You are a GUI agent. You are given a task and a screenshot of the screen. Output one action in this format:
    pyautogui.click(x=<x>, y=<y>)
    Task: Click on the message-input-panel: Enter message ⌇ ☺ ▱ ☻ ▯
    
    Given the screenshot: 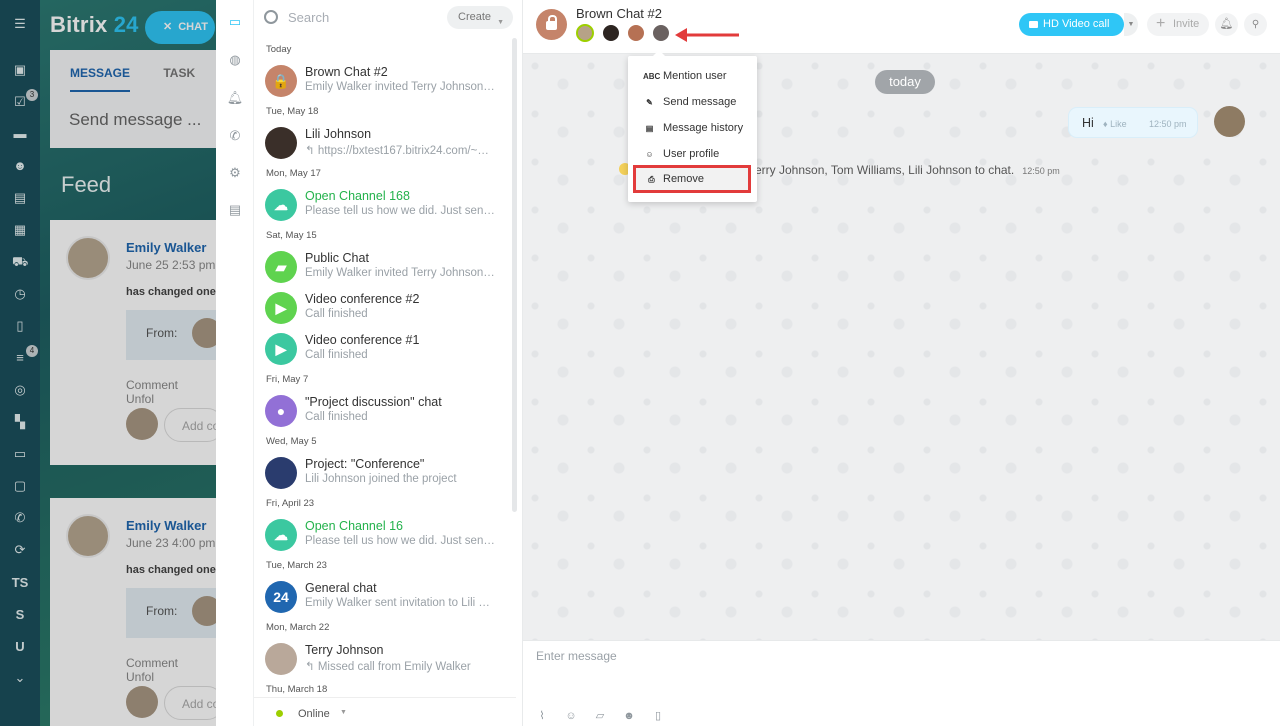 What is the action you would take?
    pyautogui.click(x=901, y=683)
    